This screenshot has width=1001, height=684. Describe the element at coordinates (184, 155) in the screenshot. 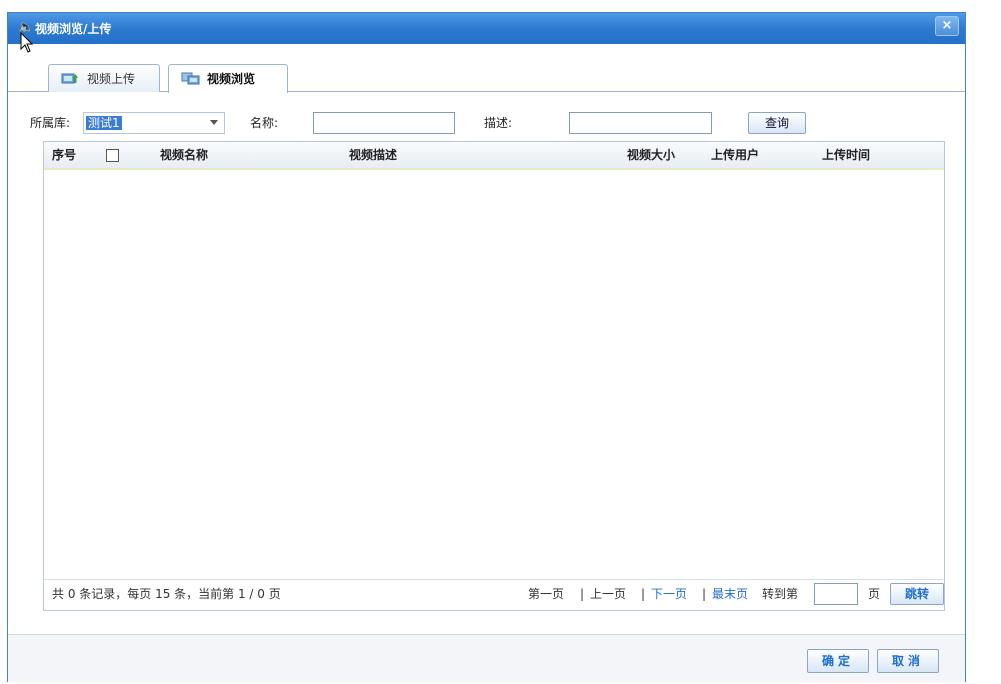

I see `col-video-name: 视频名称` at that location.